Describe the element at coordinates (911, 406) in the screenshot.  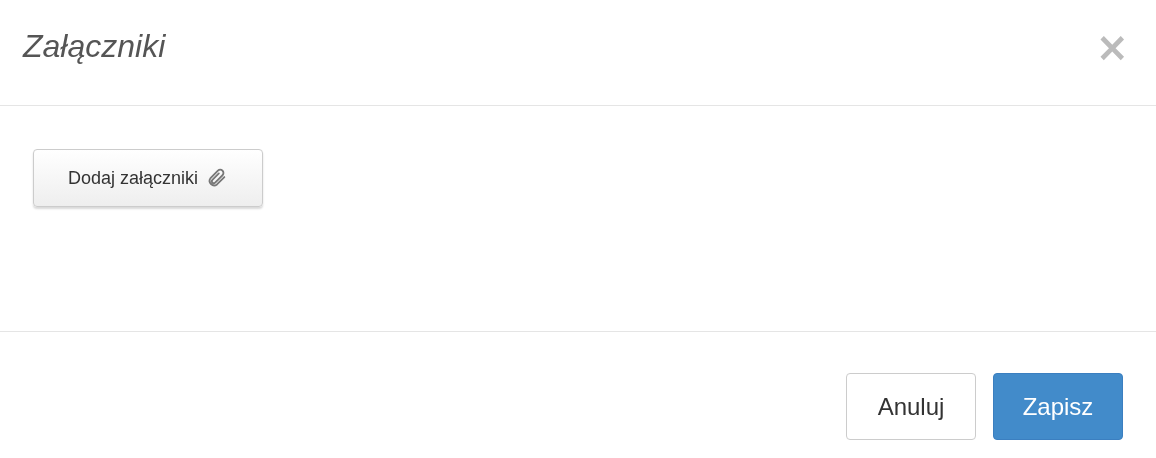
I see `cancel-button: Anuluj` at that location.